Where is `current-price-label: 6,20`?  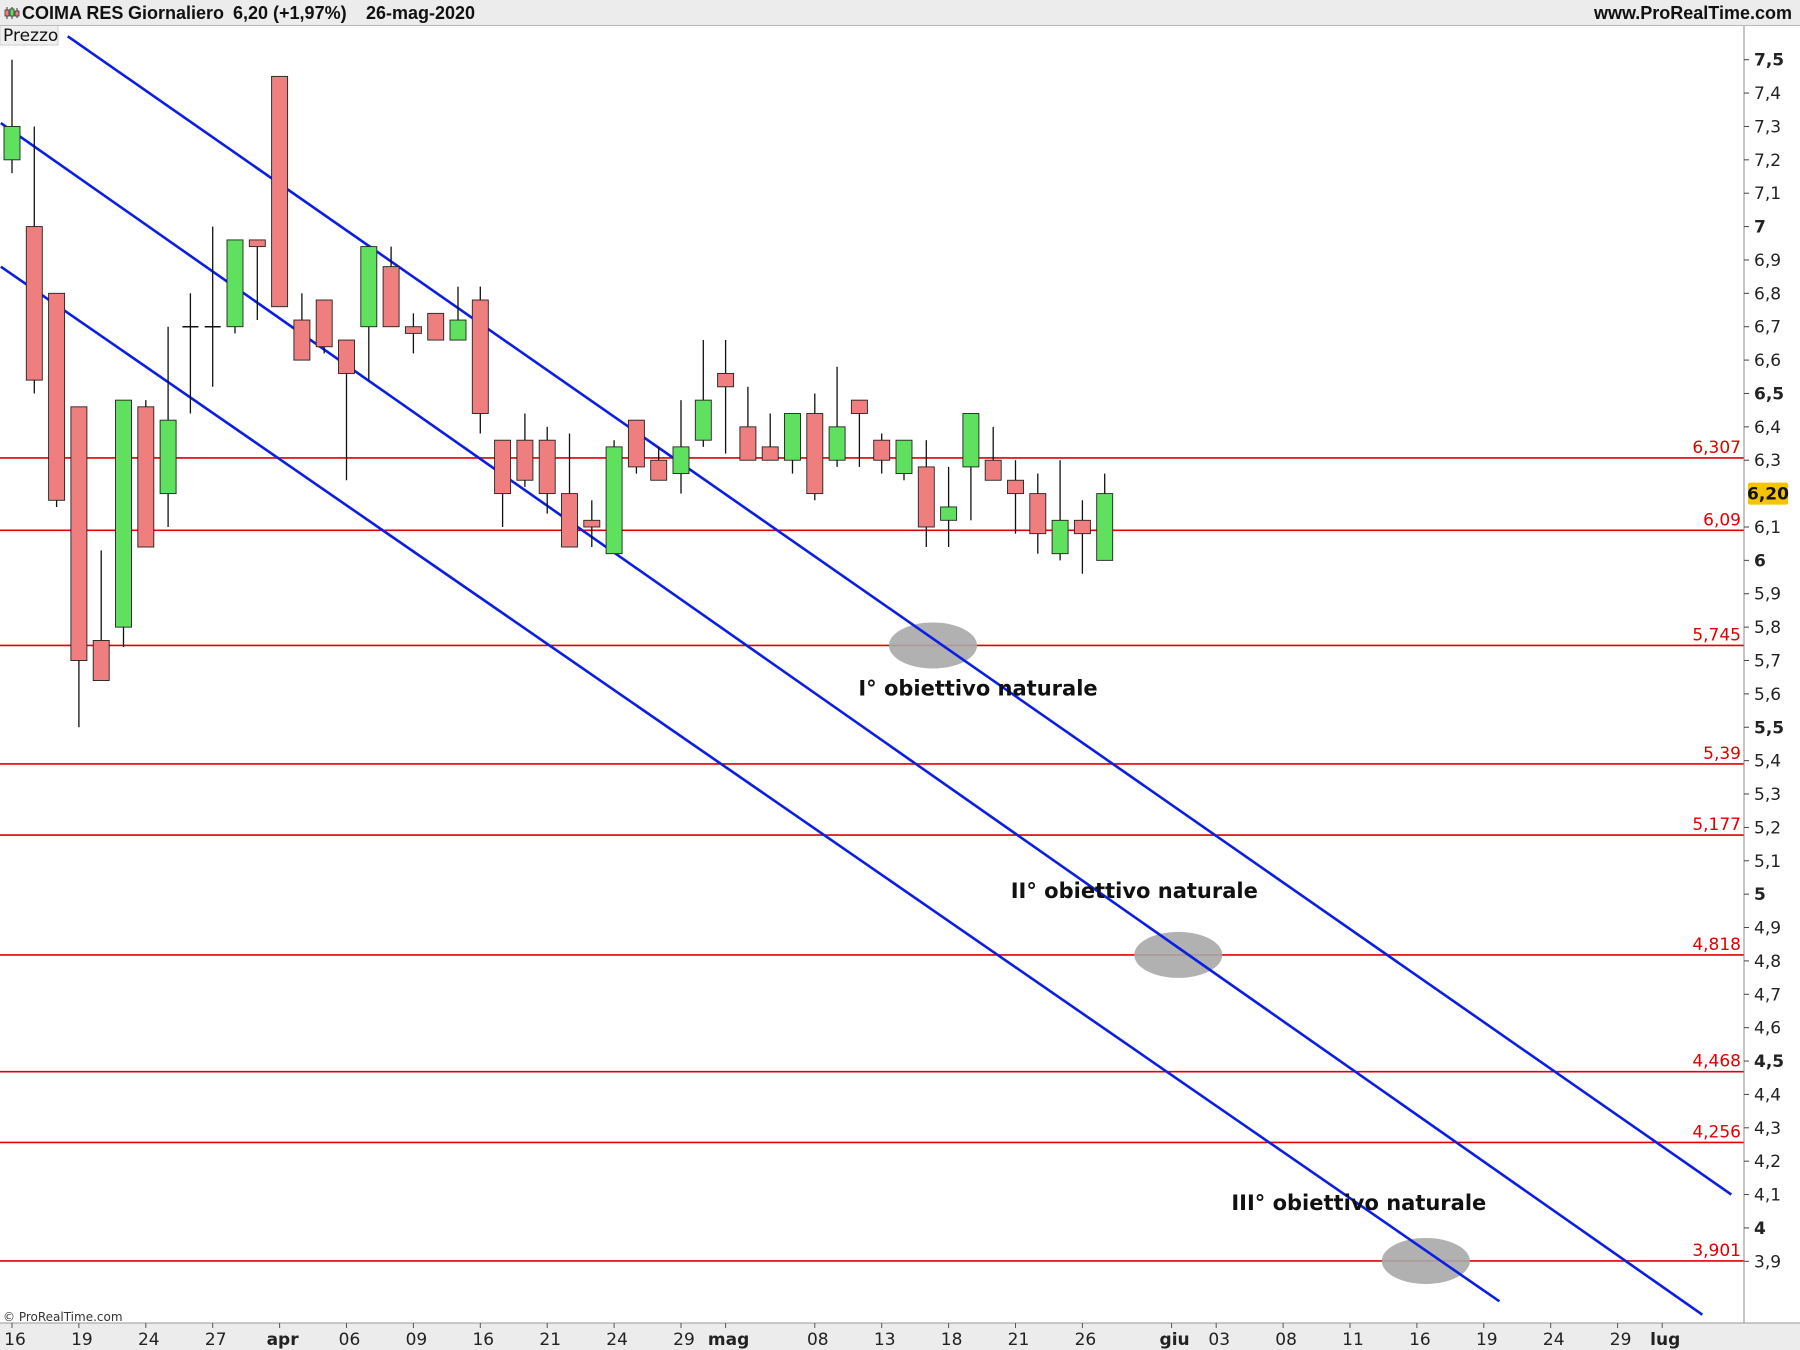 current-price-label: 6,20 is located at coordinates (1768, 495).